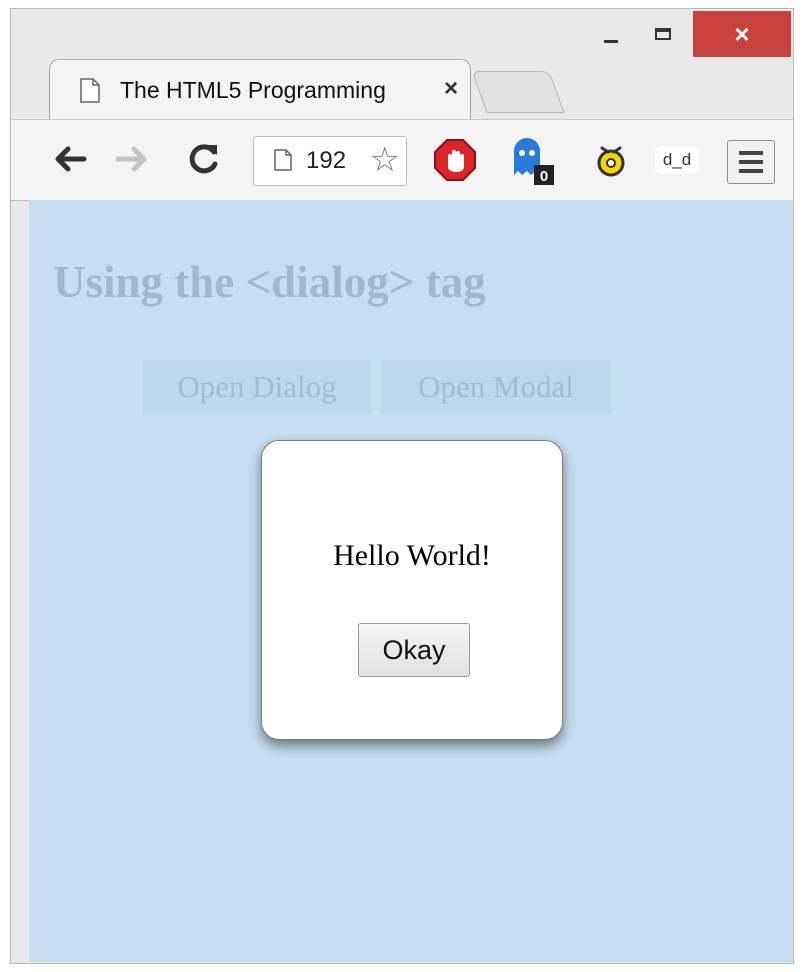  I want to click on forward-button, so click(132, 159).